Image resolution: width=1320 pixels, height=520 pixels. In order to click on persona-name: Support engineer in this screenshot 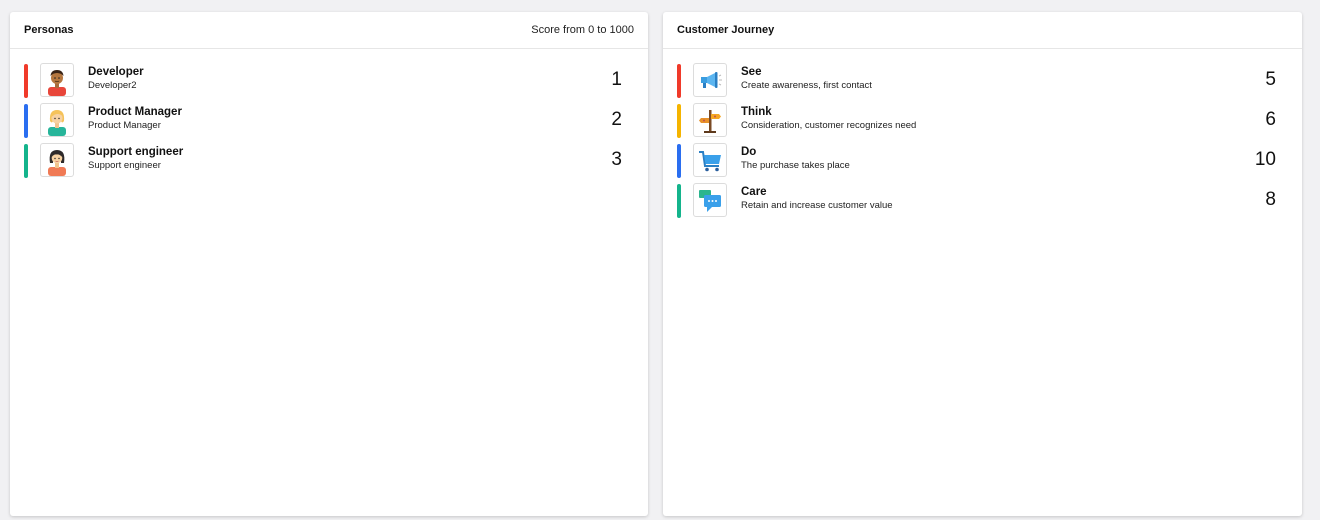, I will do `click(136, 152)`.